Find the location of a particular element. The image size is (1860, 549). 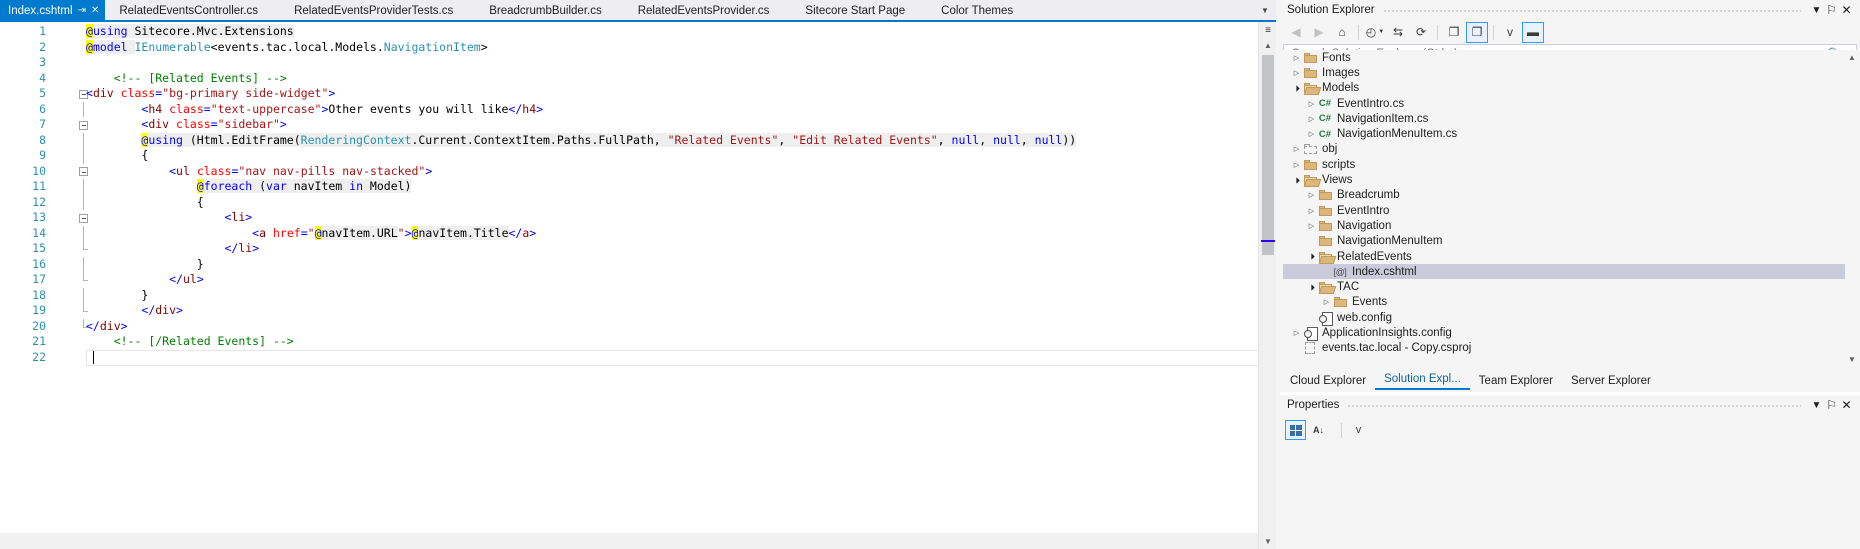

categorized-button is located at coordinates (1295, 430).